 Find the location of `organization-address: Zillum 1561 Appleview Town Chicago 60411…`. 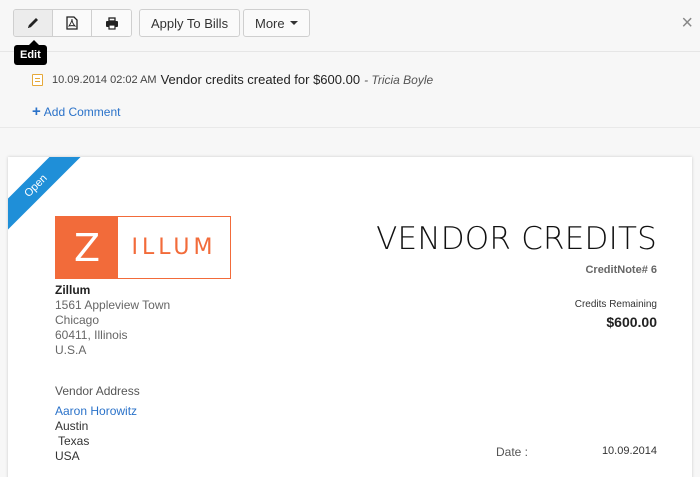

organization-address: Zillum 1561 Appleview Town Chicago 60411… is located at coordinates (112, 320).